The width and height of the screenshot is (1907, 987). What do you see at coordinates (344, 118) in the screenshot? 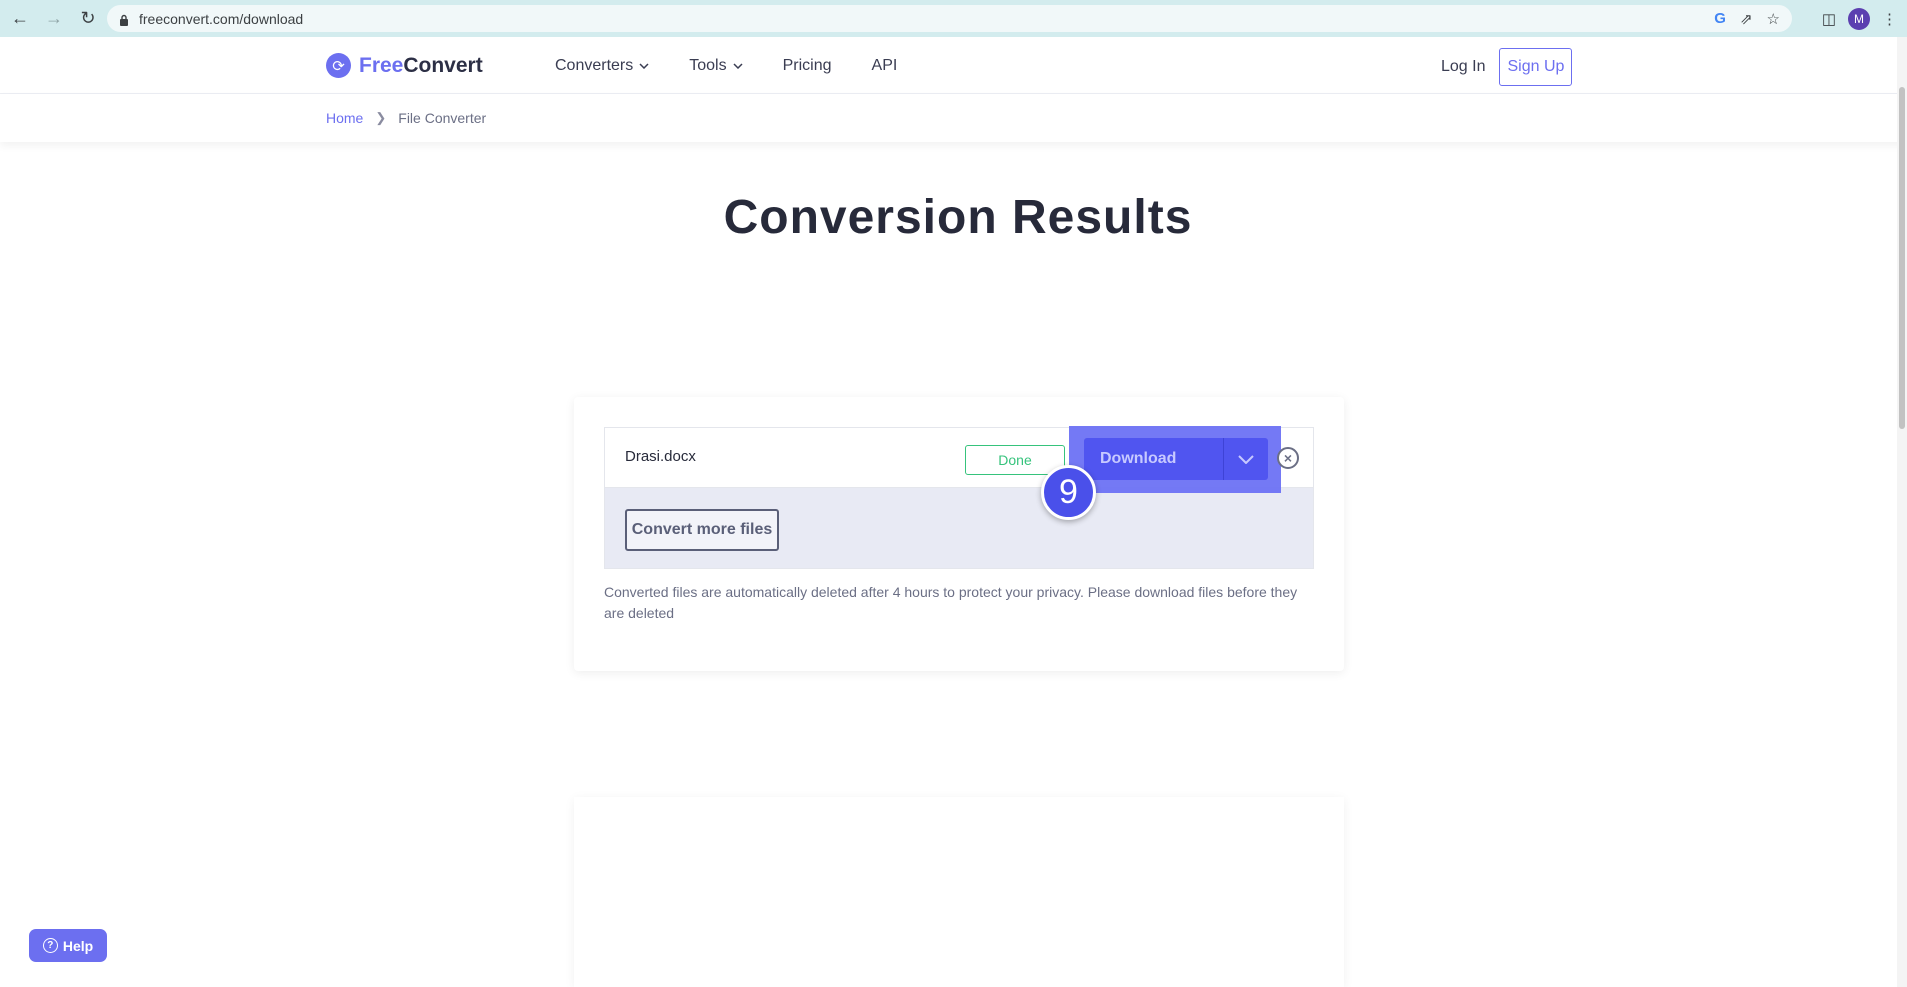
I see `breadcrumb-home: Home` at bounding box center [344, 118].